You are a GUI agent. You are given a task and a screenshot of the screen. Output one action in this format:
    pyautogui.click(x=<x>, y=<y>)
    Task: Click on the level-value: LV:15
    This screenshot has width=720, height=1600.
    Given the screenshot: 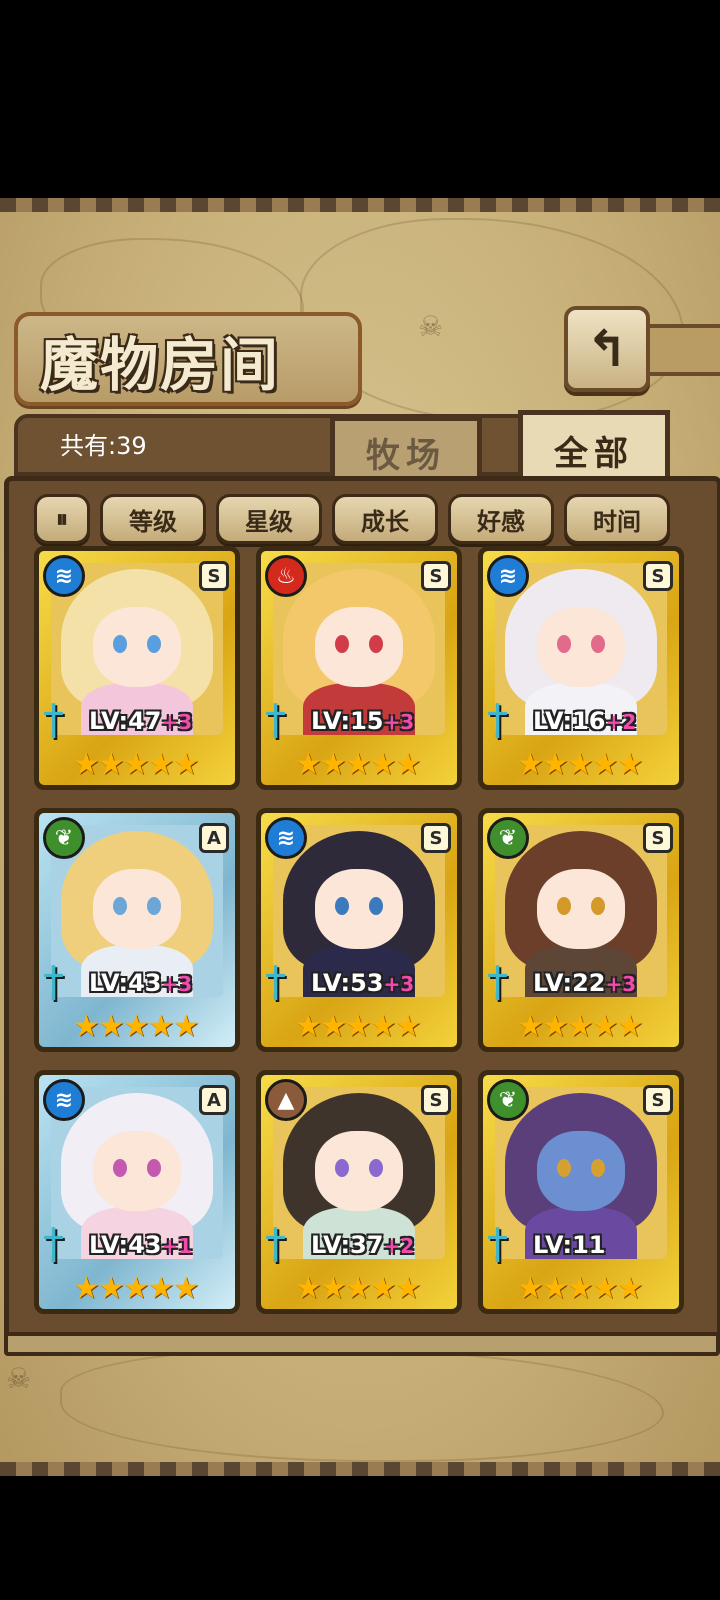 What is the action you would take?
    pyautogui.click(x=347, y=721)
    